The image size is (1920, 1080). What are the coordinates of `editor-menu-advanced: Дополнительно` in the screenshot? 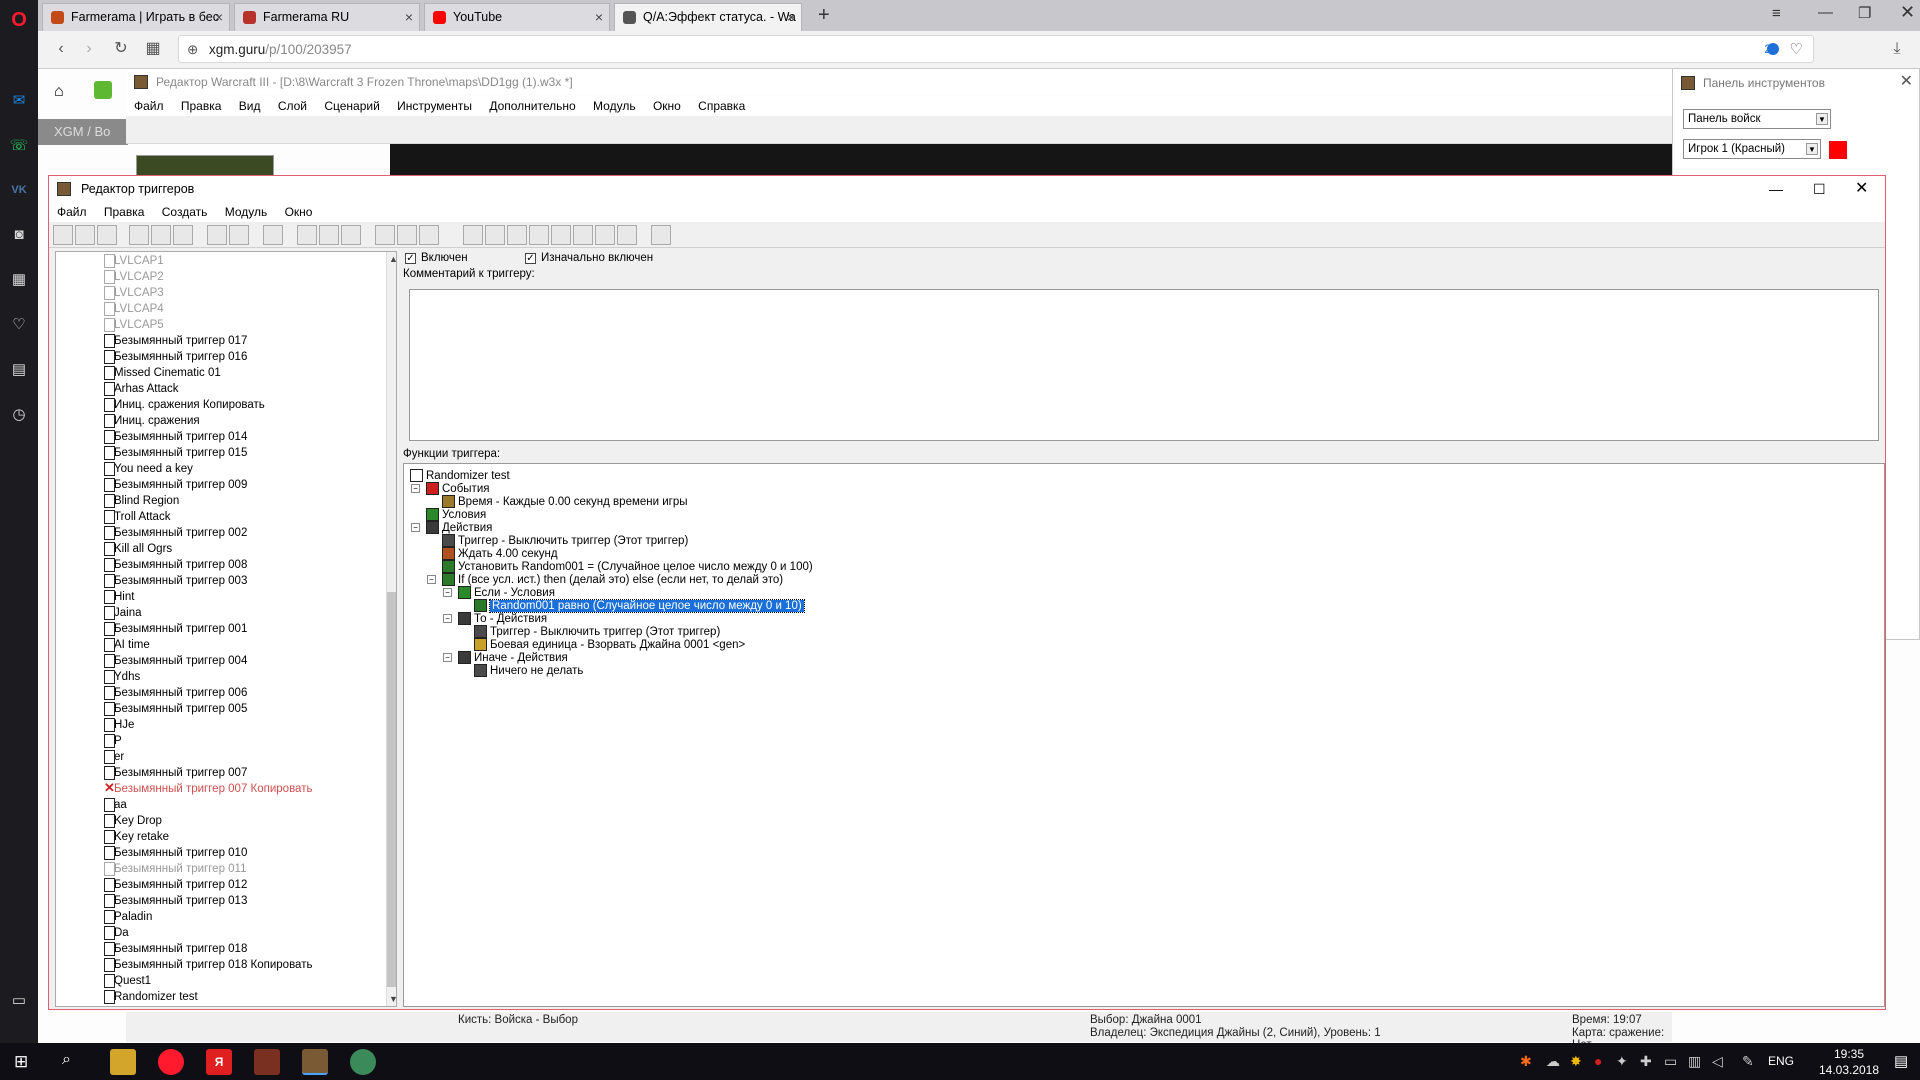 It's located at (532, 106).